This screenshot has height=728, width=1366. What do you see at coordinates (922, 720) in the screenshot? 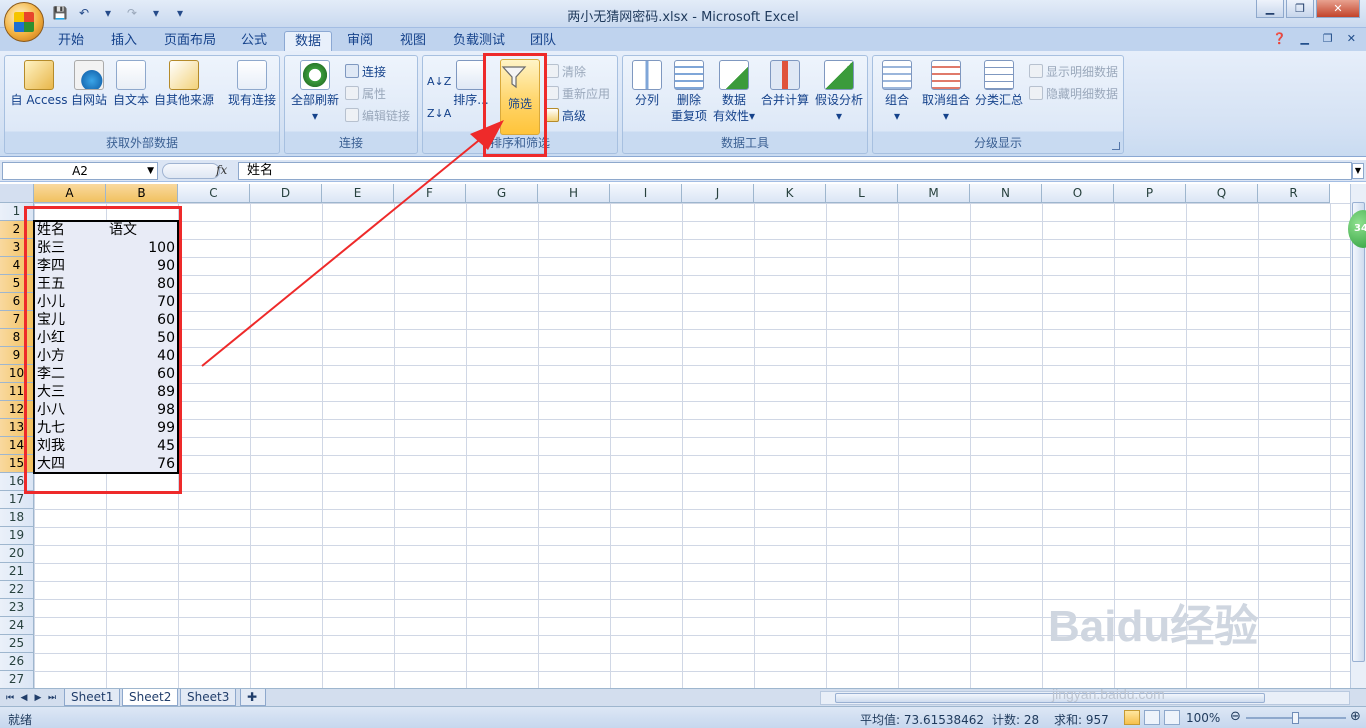
I see `status-average: 平均值: 73.61538462` at bounding box center [922, 720].